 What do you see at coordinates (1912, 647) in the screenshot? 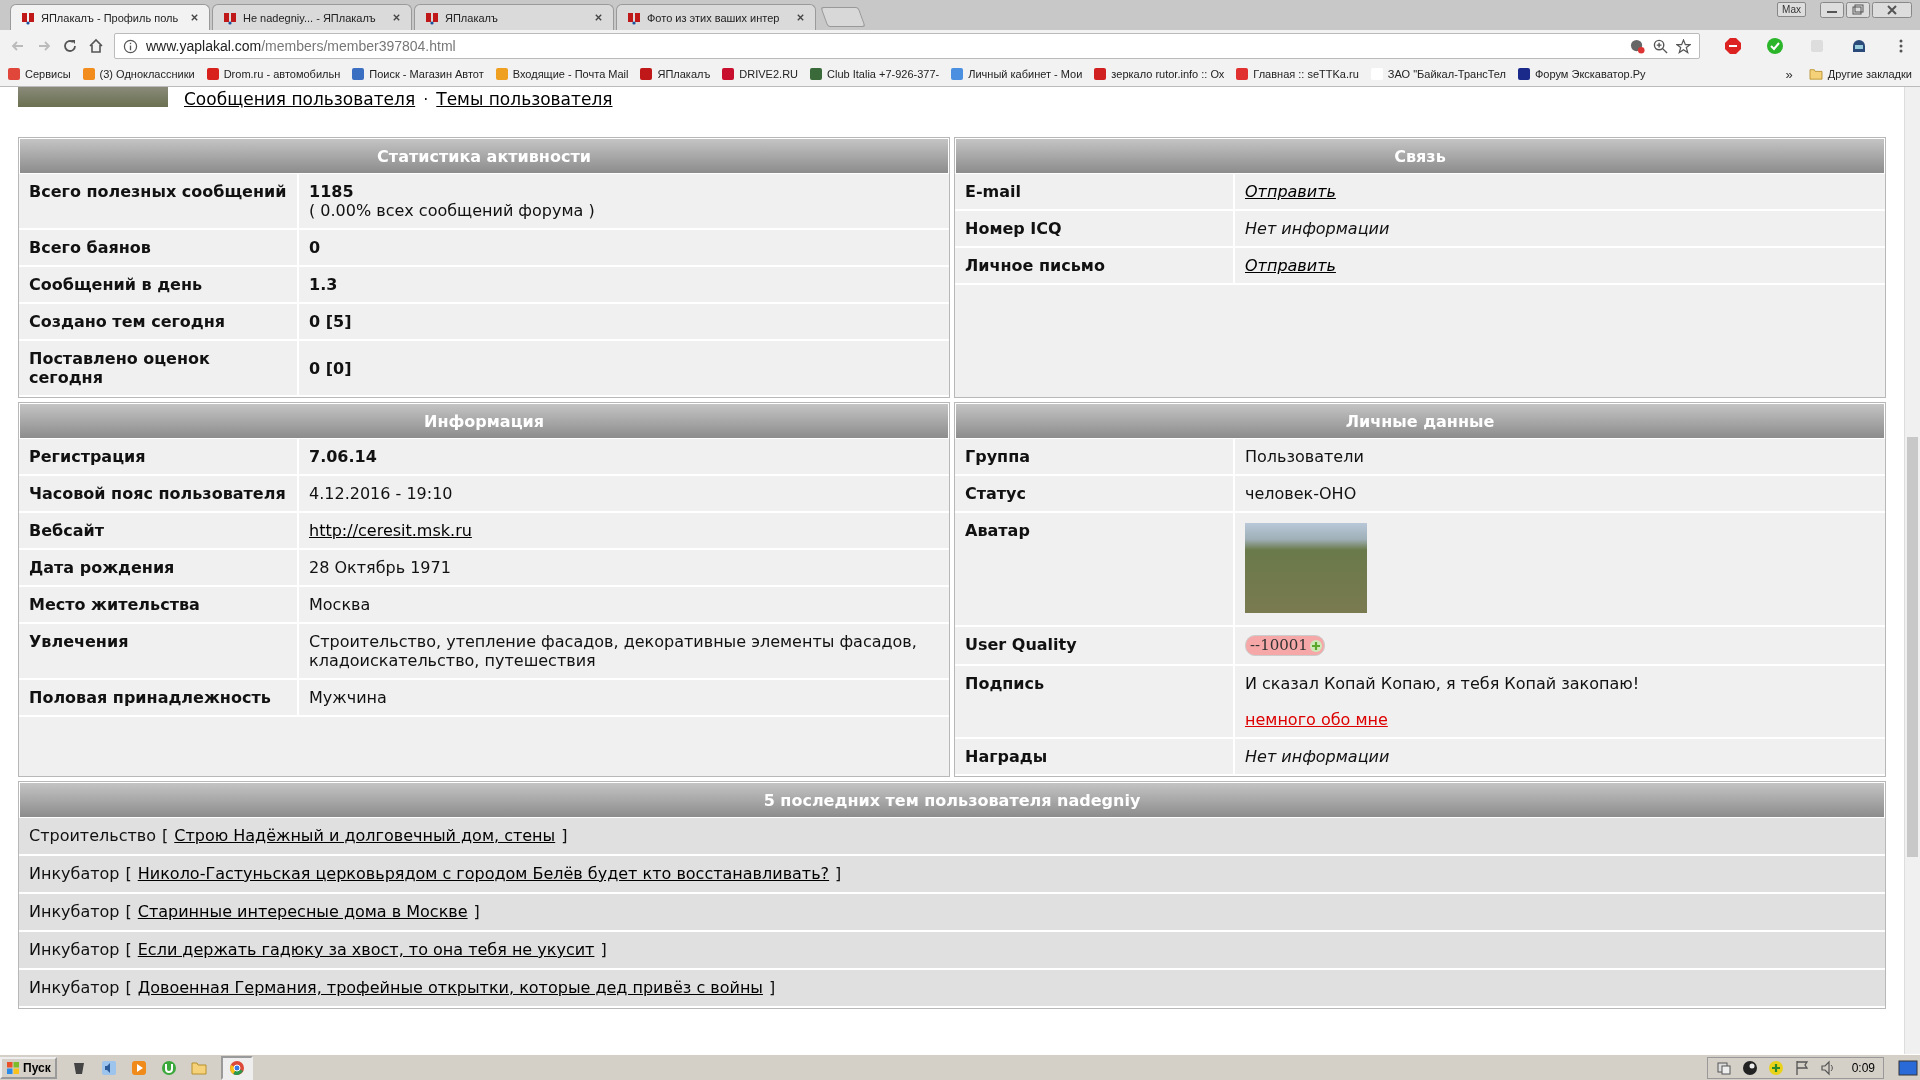
I see `scrollbar-thumb` at bounding box center [1912, 647].